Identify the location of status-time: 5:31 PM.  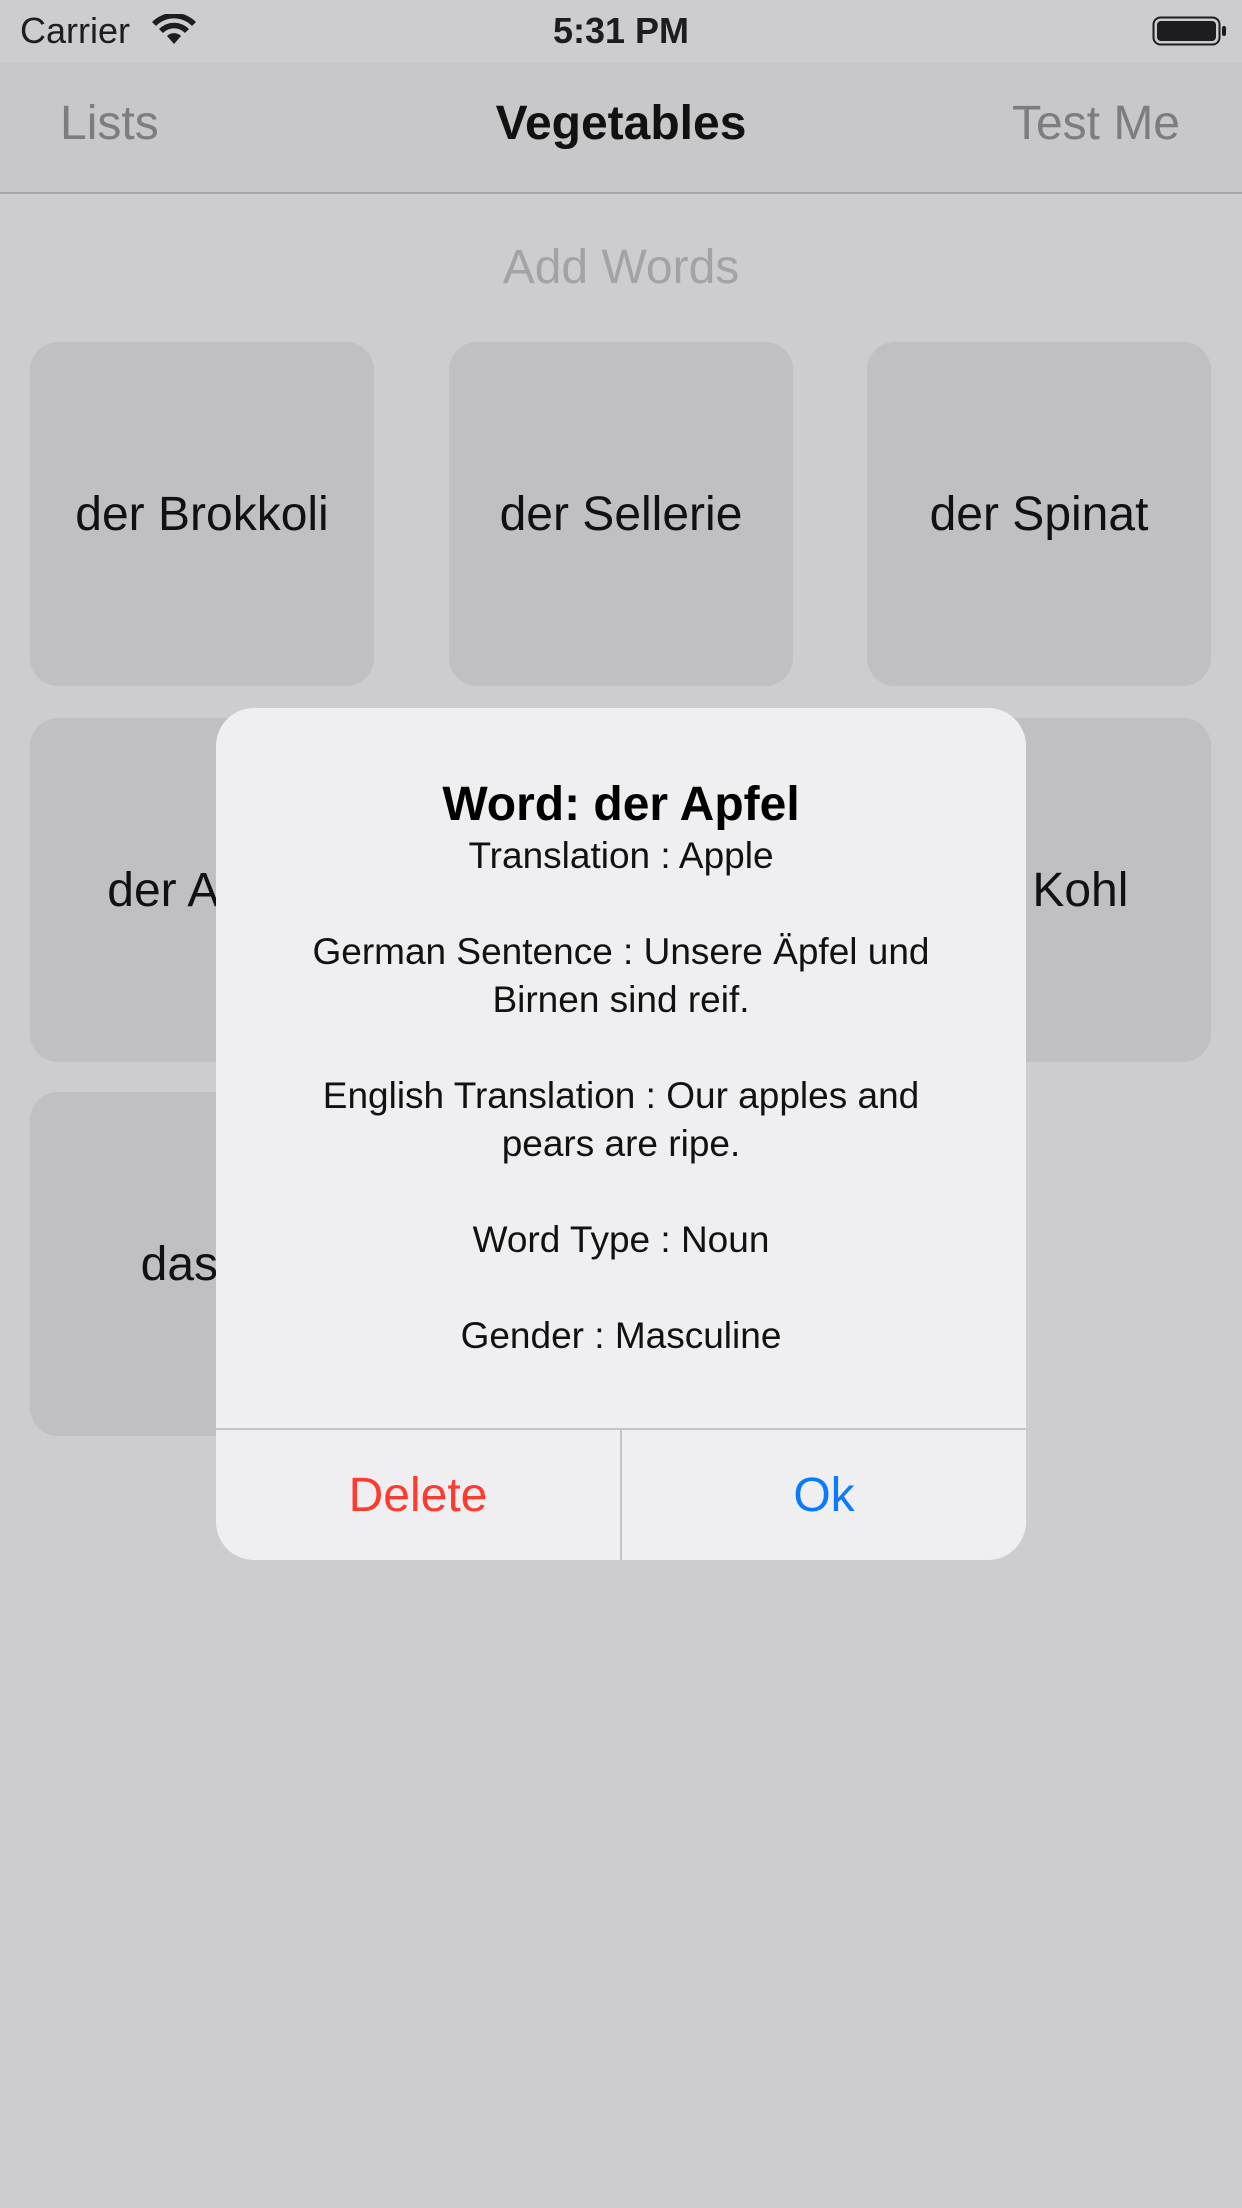
(621, 30).